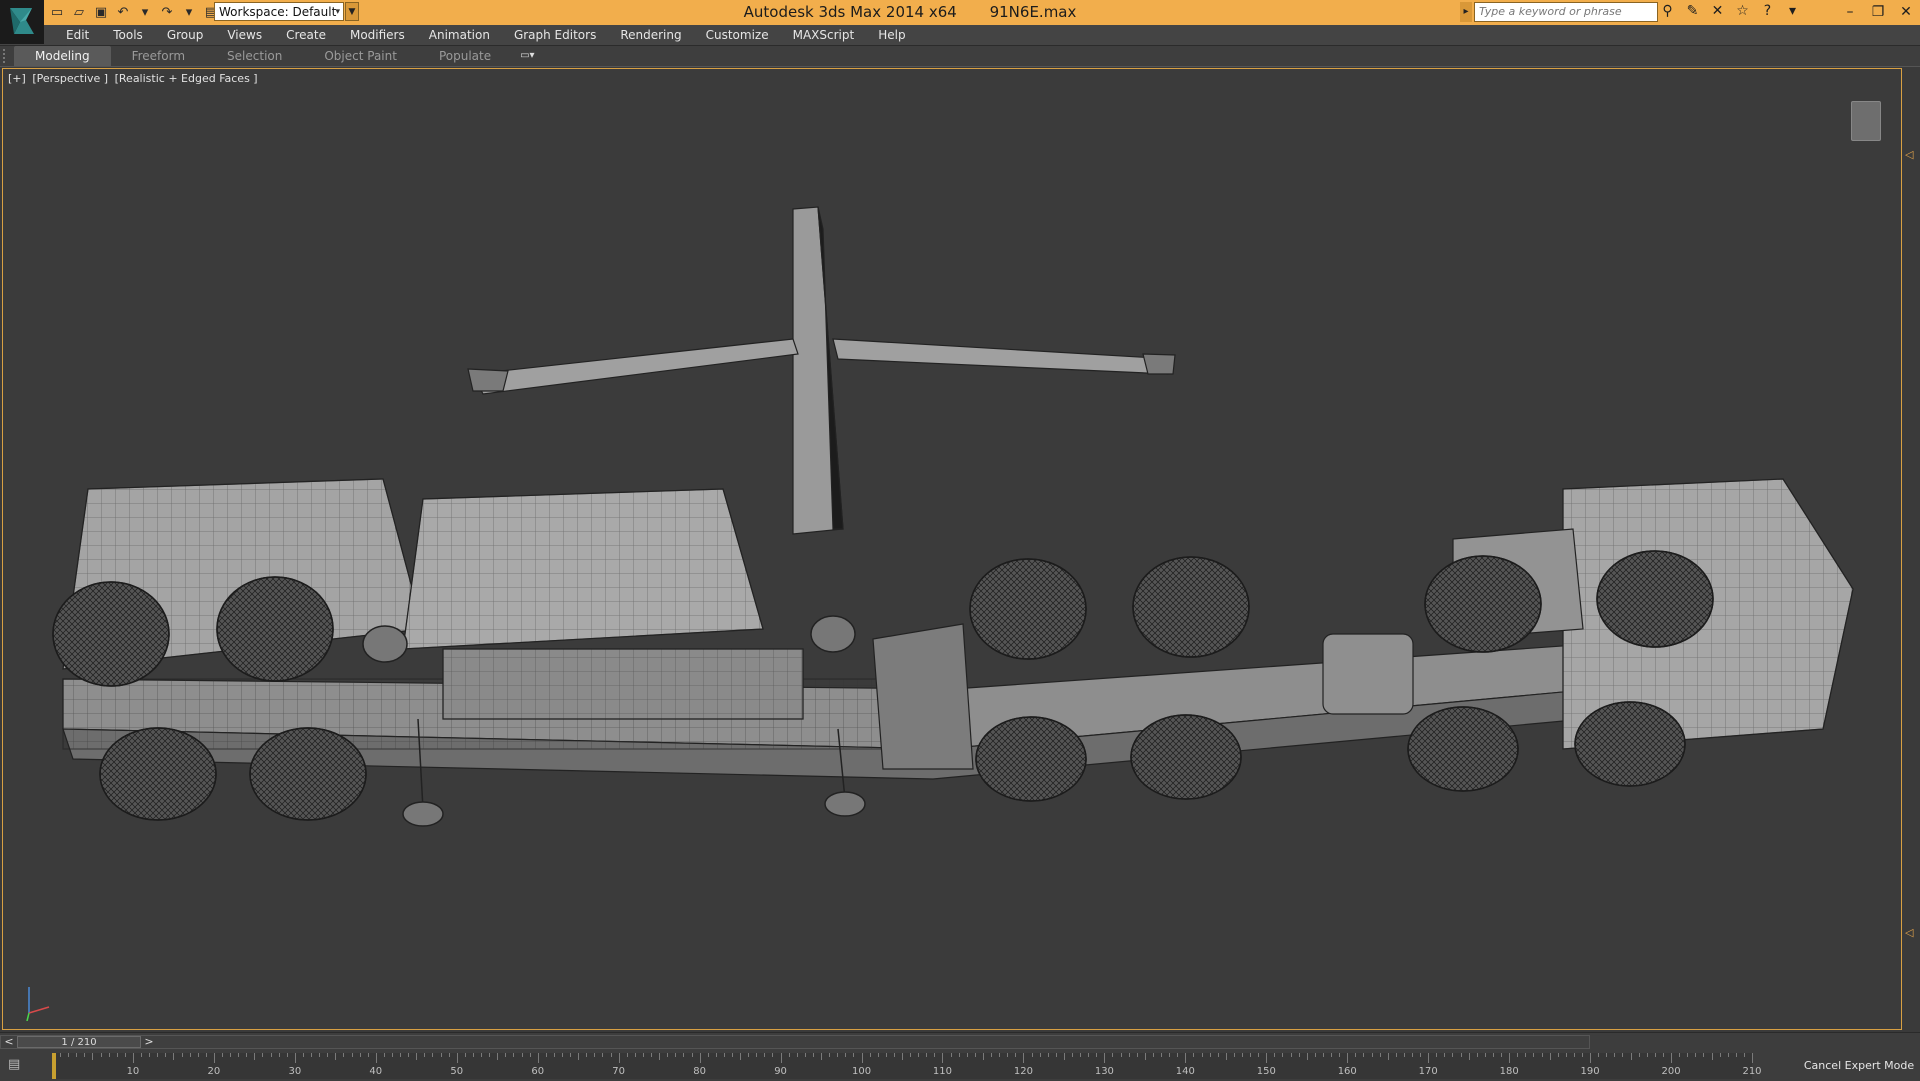 Image resolution: width=1920 pixels, height=1081 pixels. I want to click on cancel-expert-mode-button: Cancel Expert Mode, so click(1859, 1066).